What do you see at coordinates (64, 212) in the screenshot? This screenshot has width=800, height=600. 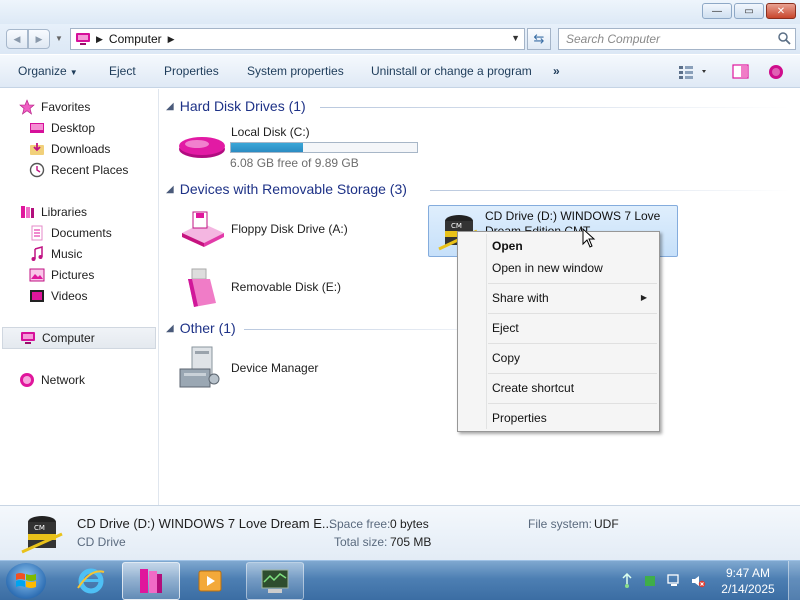 I see `nav-libraries-label: Libraries` at bounding box center [64, 212].